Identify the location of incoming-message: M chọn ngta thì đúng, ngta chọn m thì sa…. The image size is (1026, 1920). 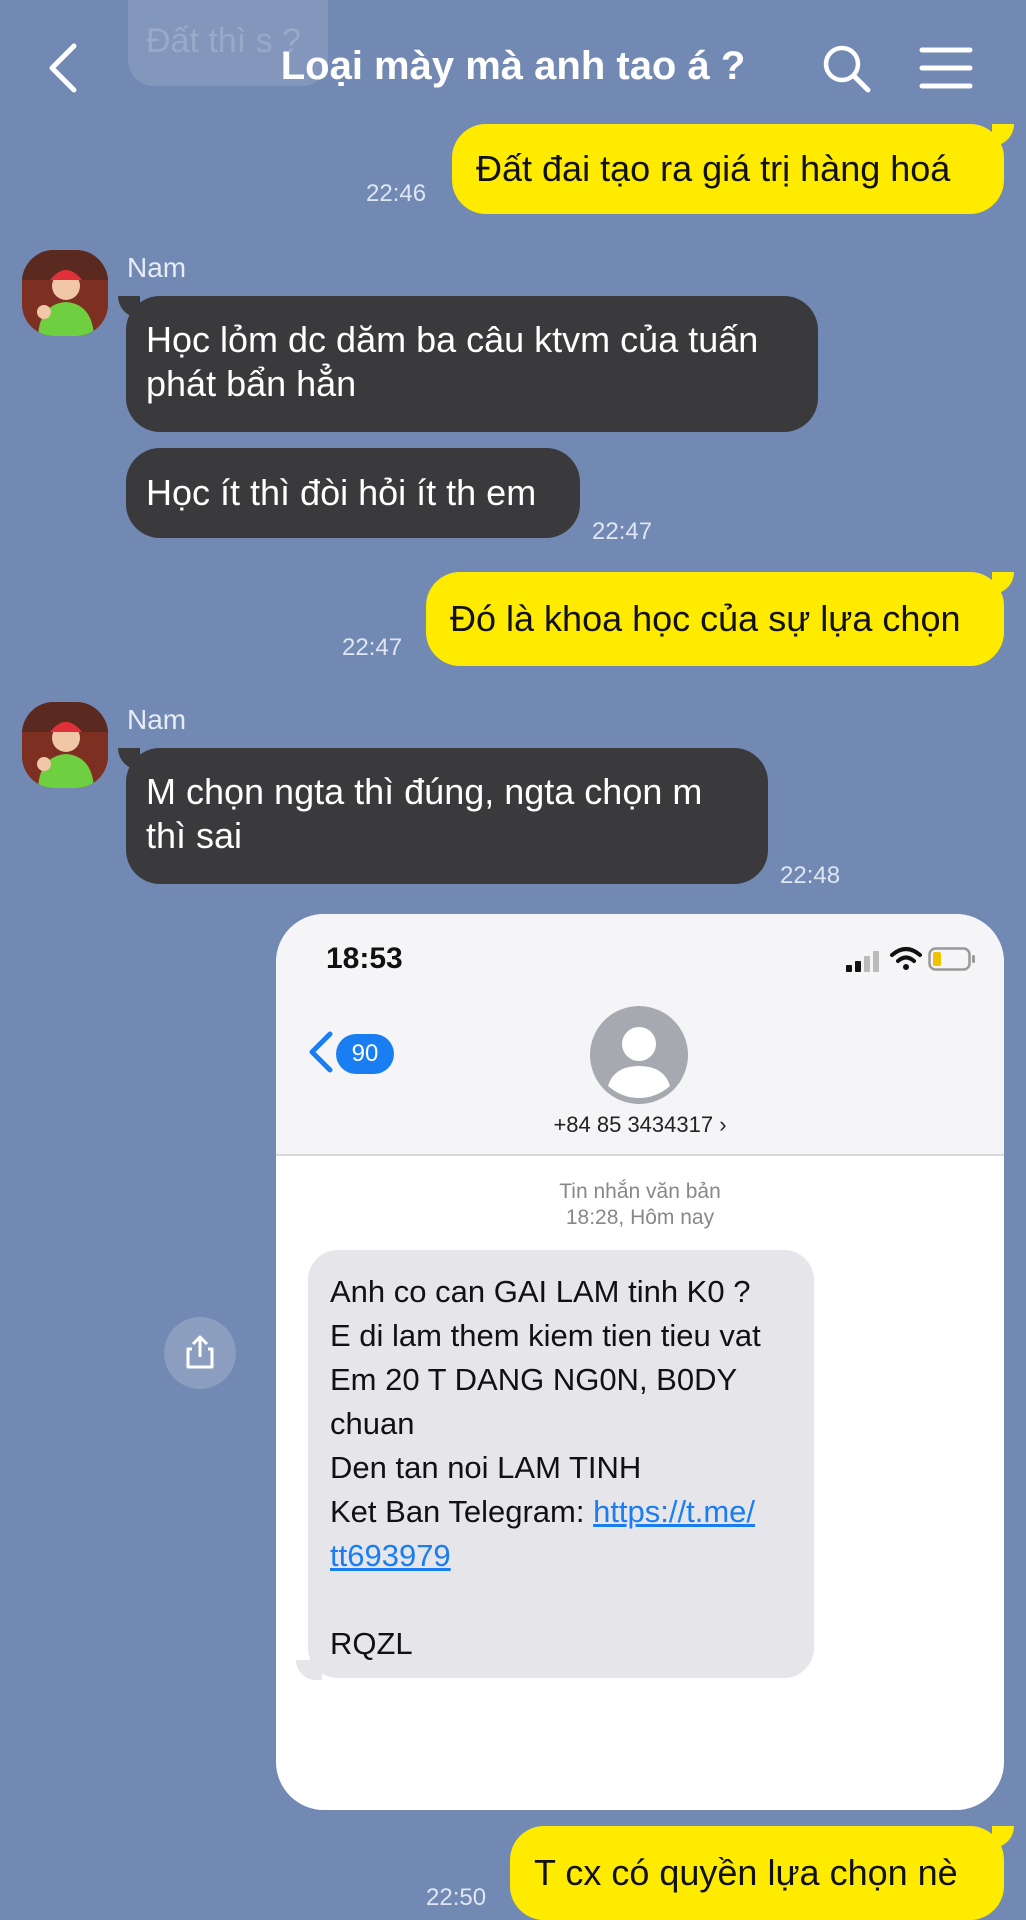
(447, 816).